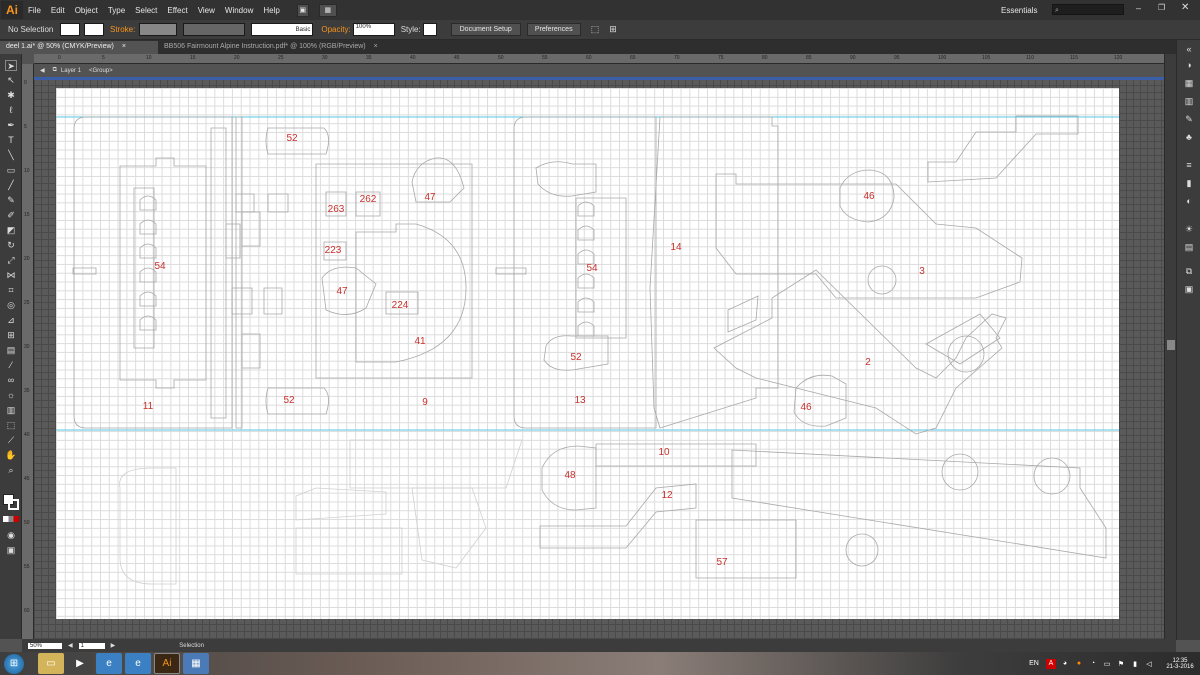 This screenshot has width=1200, height=675. What do you see at coordinates (11, 365) in the screenshot?
I see `eyedropper-tool-icon: ⁄` at bounding box center [11, 365].